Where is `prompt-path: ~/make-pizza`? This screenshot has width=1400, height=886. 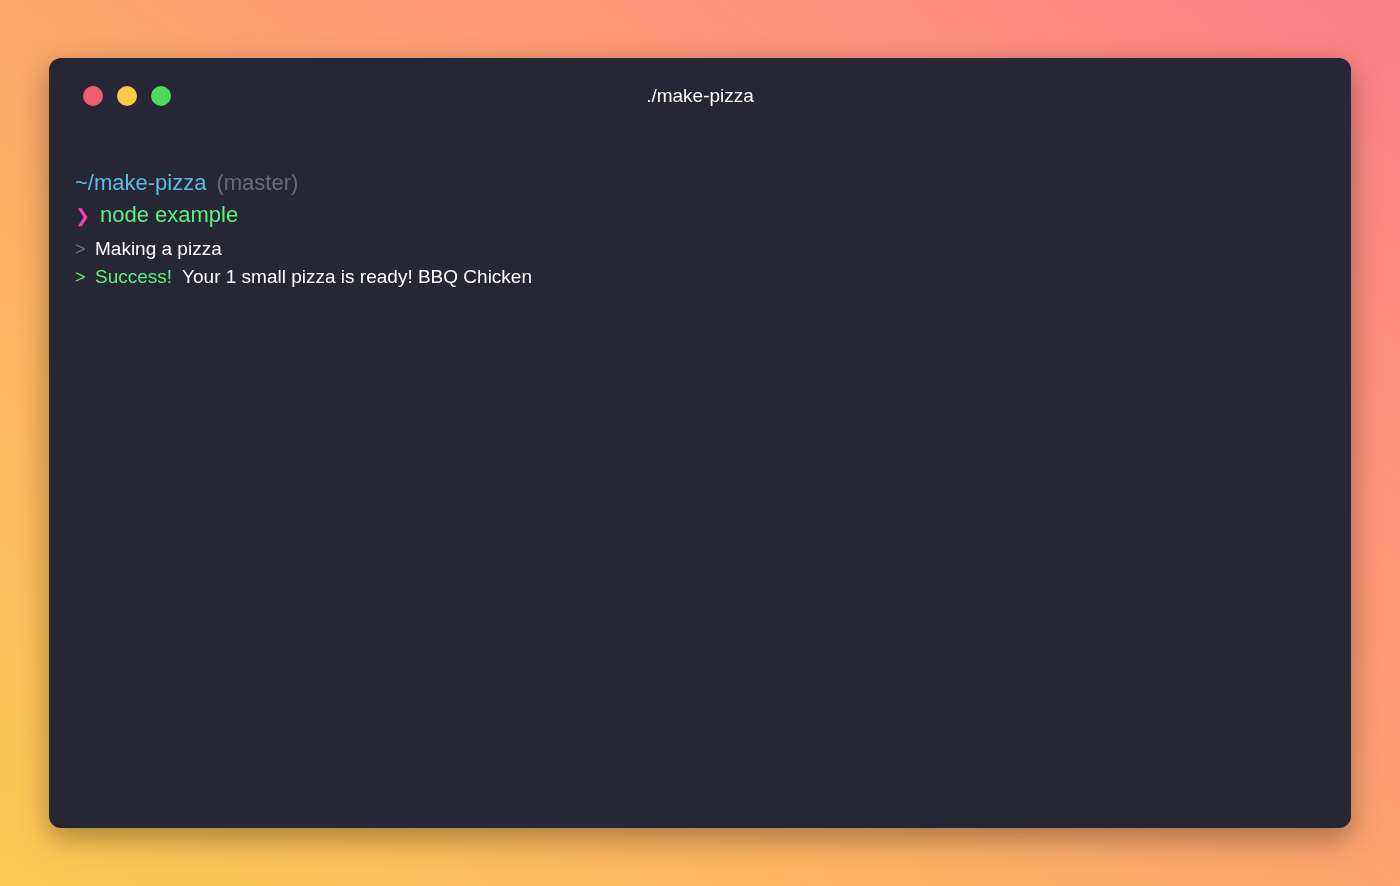
prompt-path: ~/make-pizza is located at coordinates (141, 183).